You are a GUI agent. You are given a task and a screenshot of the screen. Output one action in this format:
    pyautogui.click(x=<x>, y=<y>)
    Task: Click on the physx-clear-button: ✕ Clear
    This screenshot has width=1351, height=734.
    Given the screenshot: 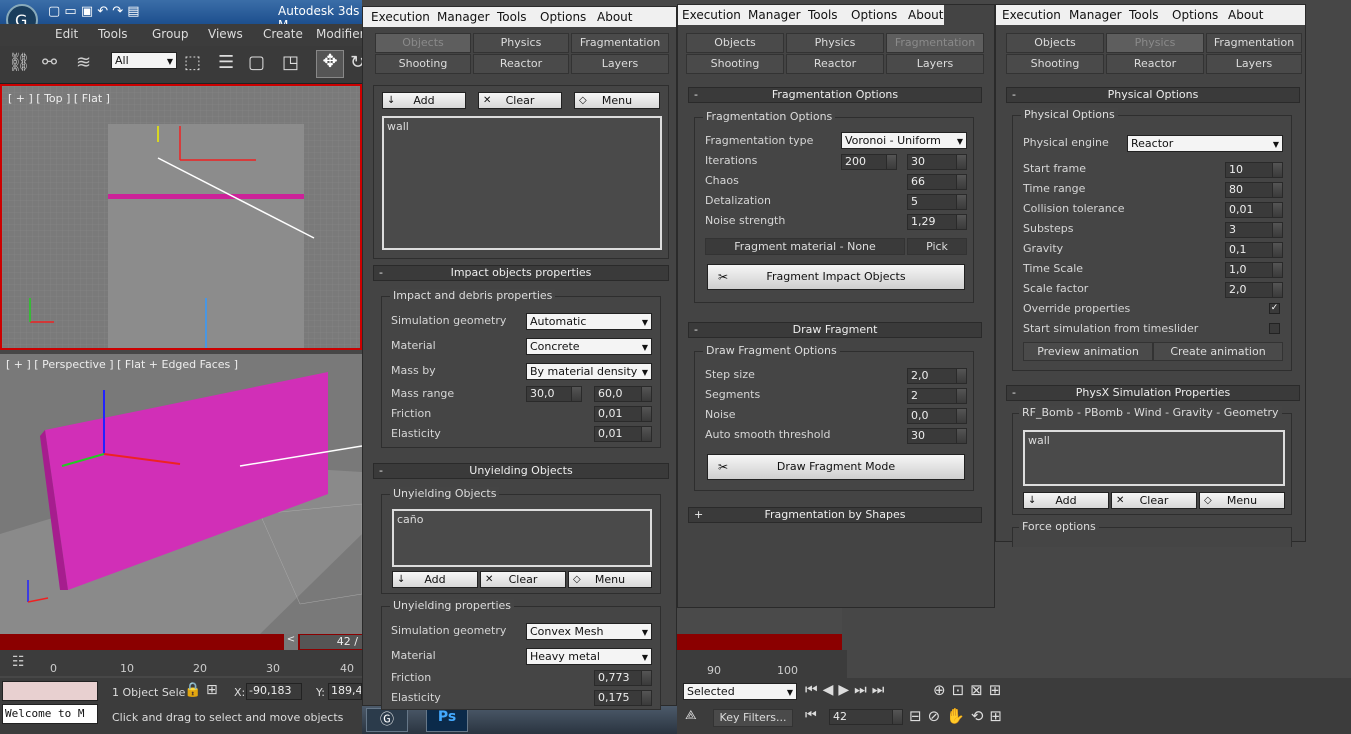 What is the action you would take?
    pyautogui.click(x=1154, y=500)
    